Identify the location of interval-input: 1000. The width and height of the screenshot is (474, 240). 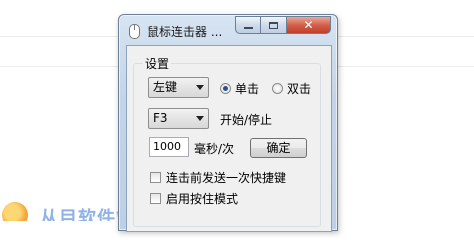
(169, 147).